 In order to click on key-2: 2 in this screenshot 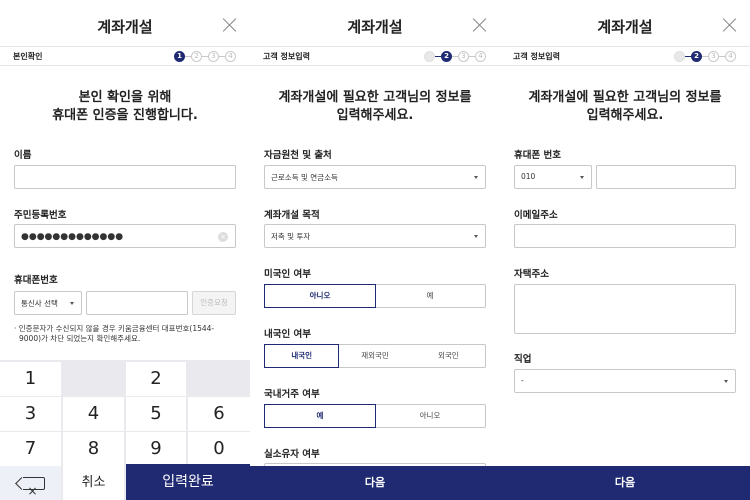, I will do `click(156, 379)`.